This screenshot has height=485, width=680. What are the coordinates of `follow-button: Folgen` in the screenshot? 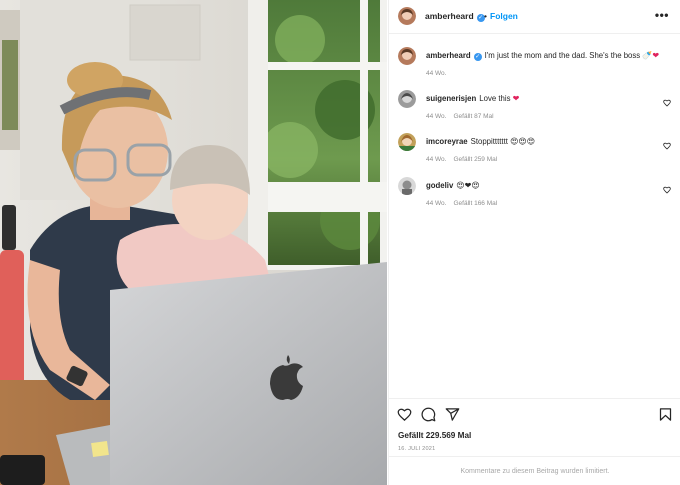 It's located at (504, 16).